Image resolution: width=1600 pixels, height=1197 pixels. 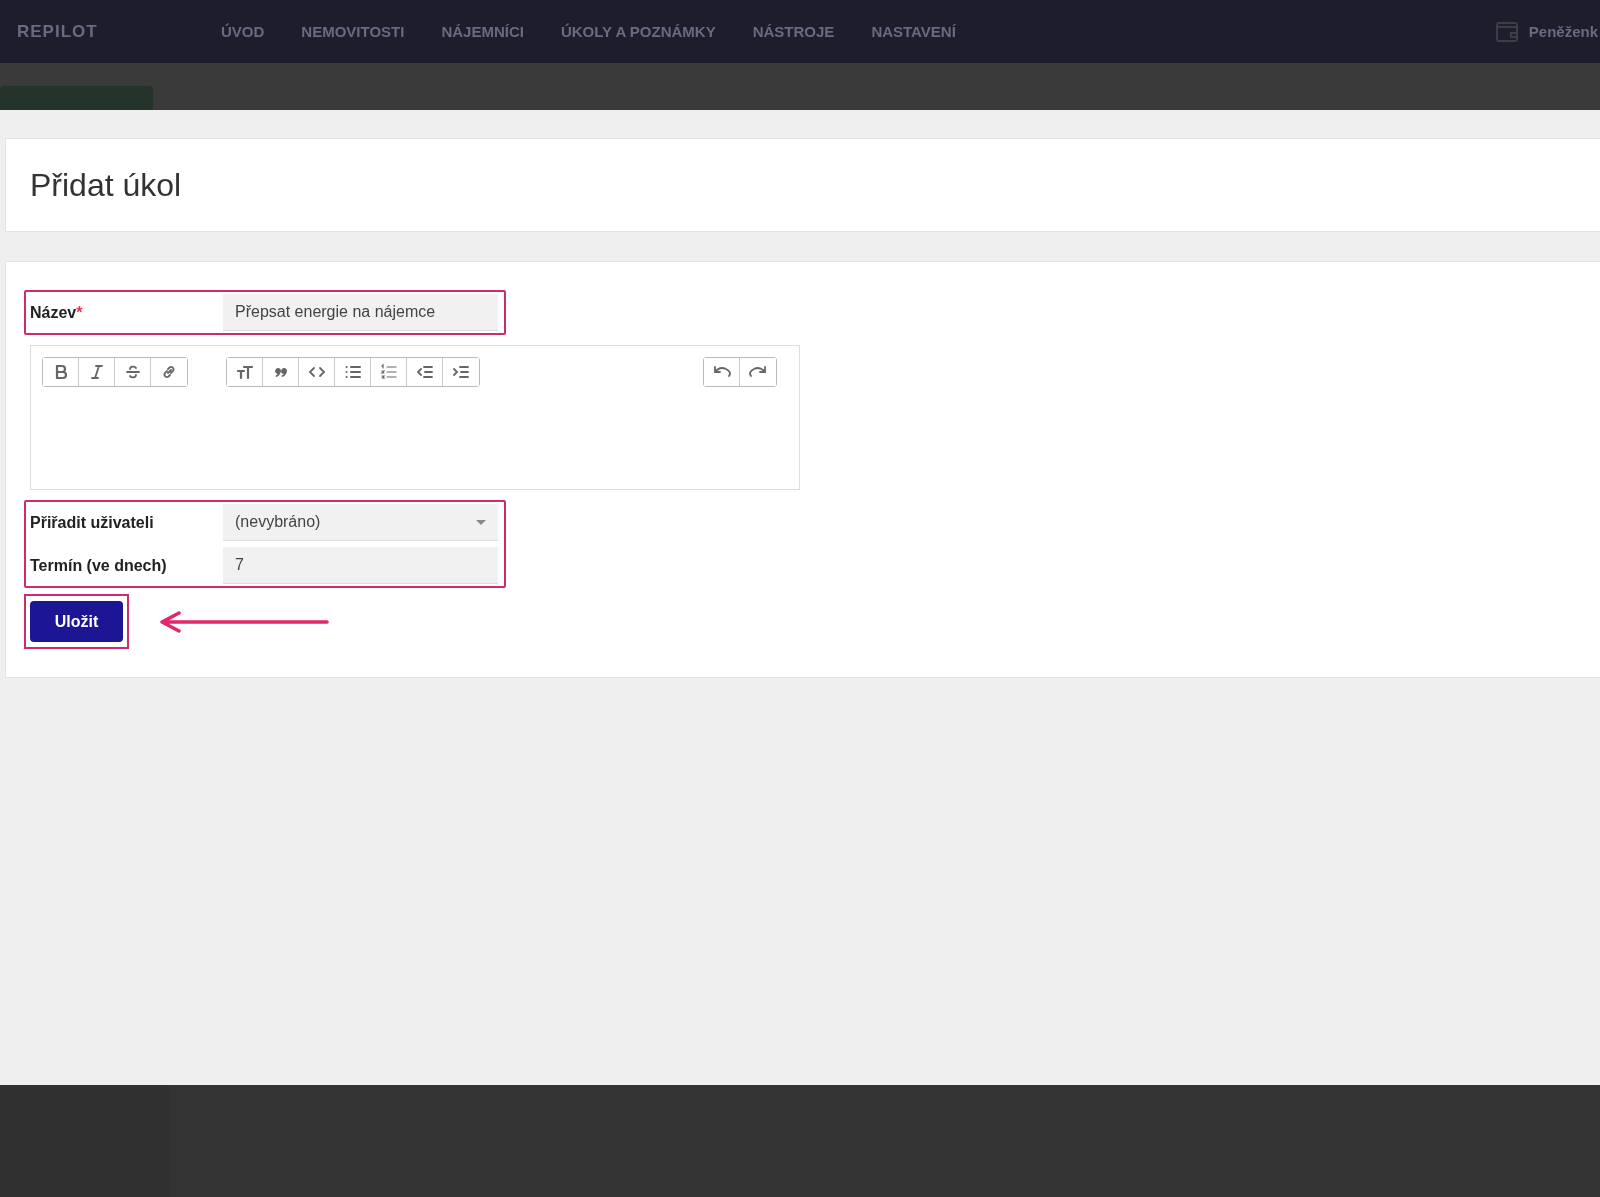 I want to click on field-label: Přiřadit uživateli, so click(x=92, y=522).